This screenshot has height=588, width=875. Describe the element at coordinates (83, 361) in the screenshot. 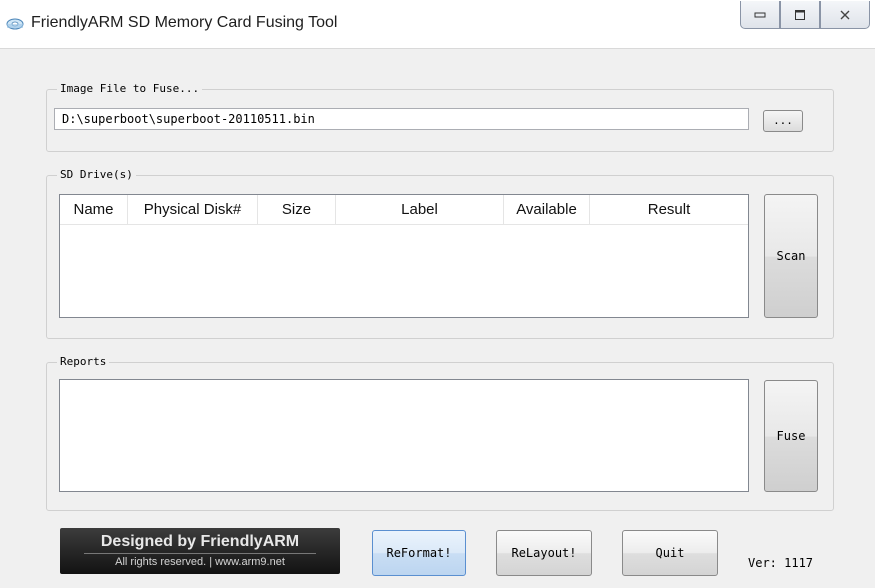

I see `reports-group-label: Reports` at that location.